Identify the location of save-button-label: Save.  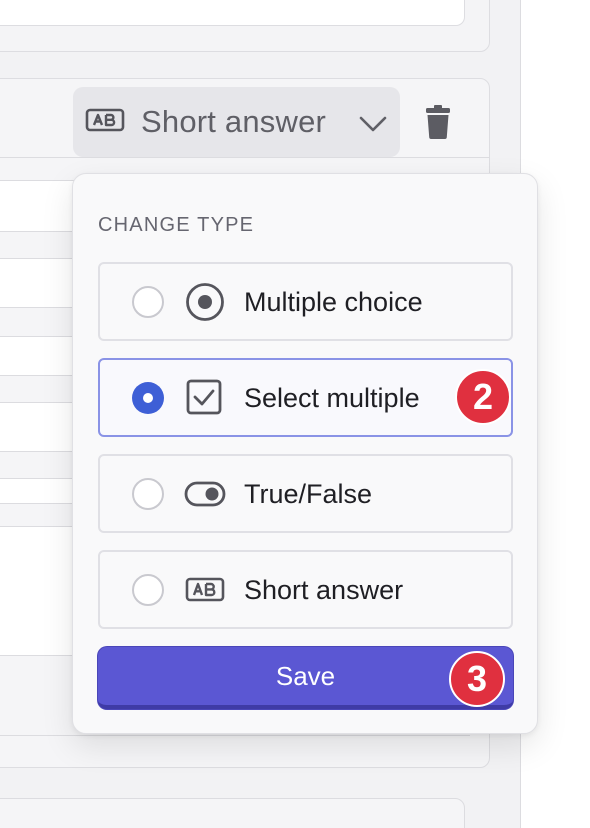
(305, 675).